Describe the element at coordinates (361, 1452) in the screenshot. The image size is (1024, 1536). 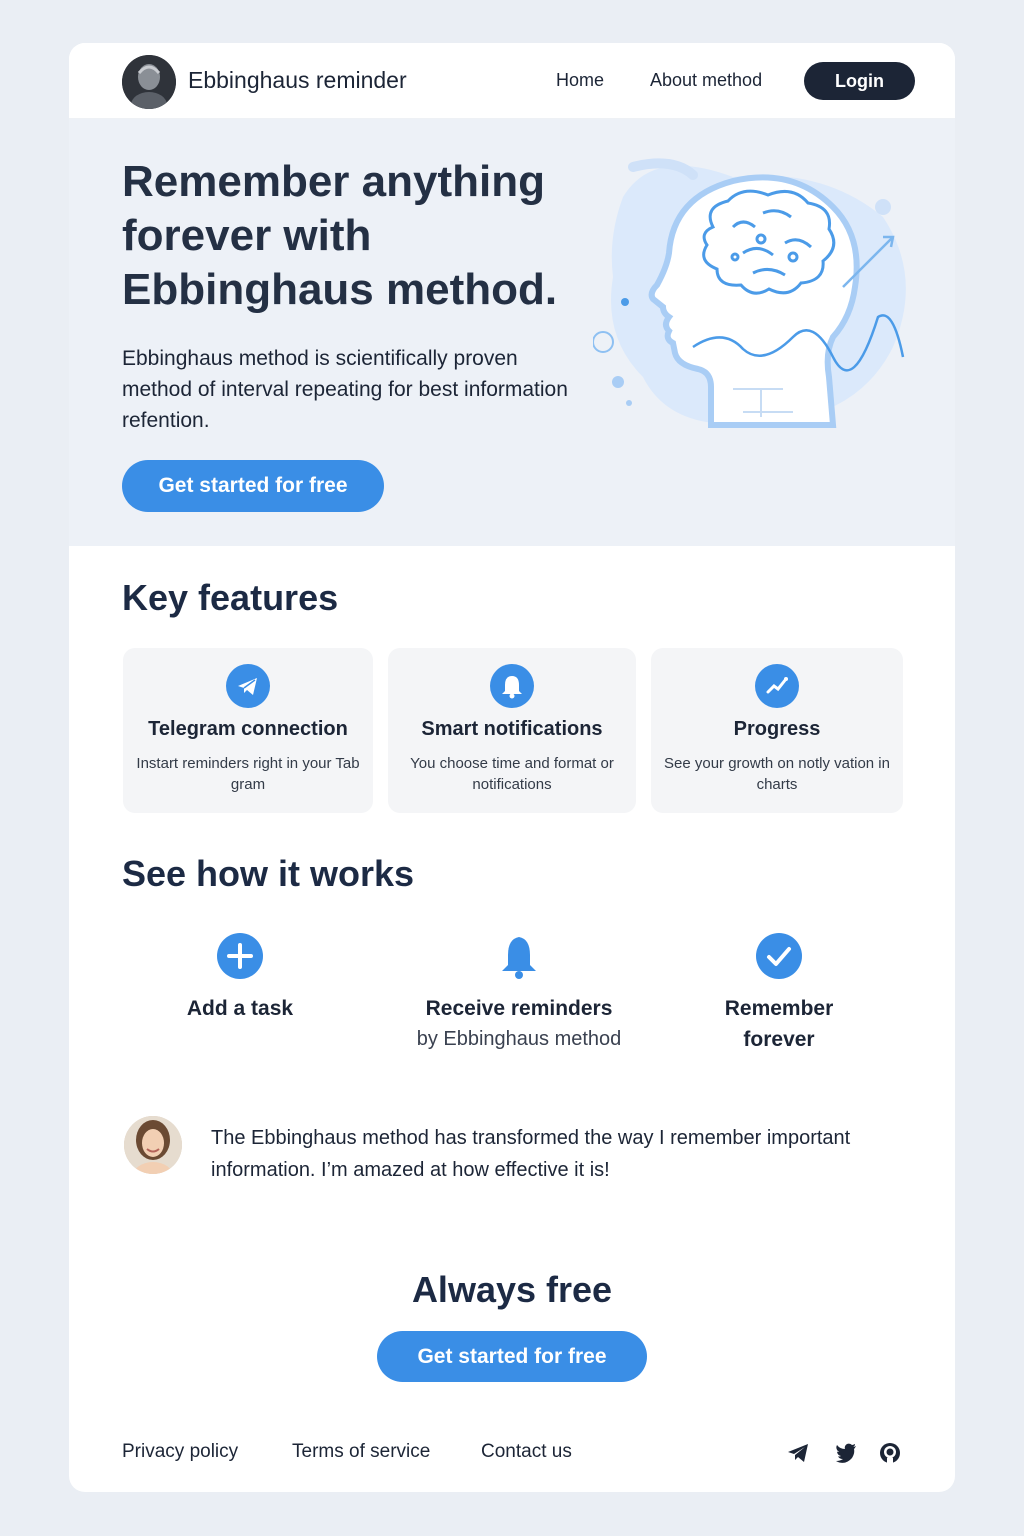
I see `footer-terms-link: Terms of service` at that location.